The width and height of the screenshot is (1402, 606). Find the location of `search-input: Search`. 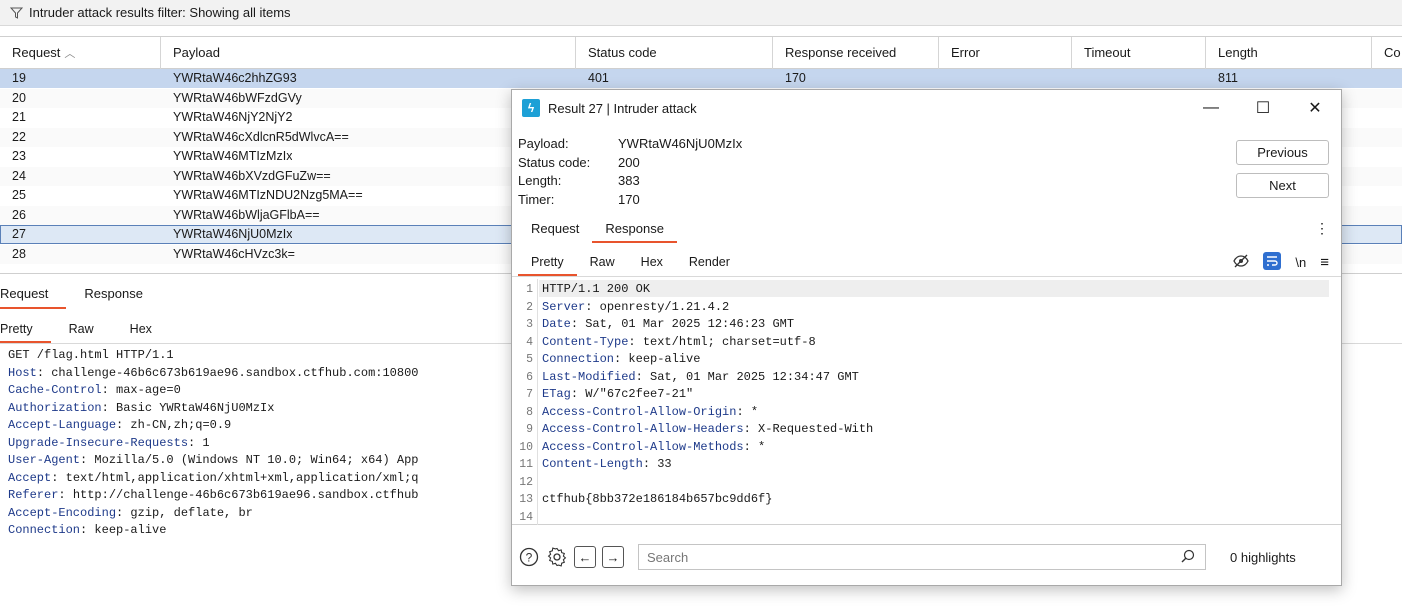

search-input: Search is located at coordinates (922, 557).